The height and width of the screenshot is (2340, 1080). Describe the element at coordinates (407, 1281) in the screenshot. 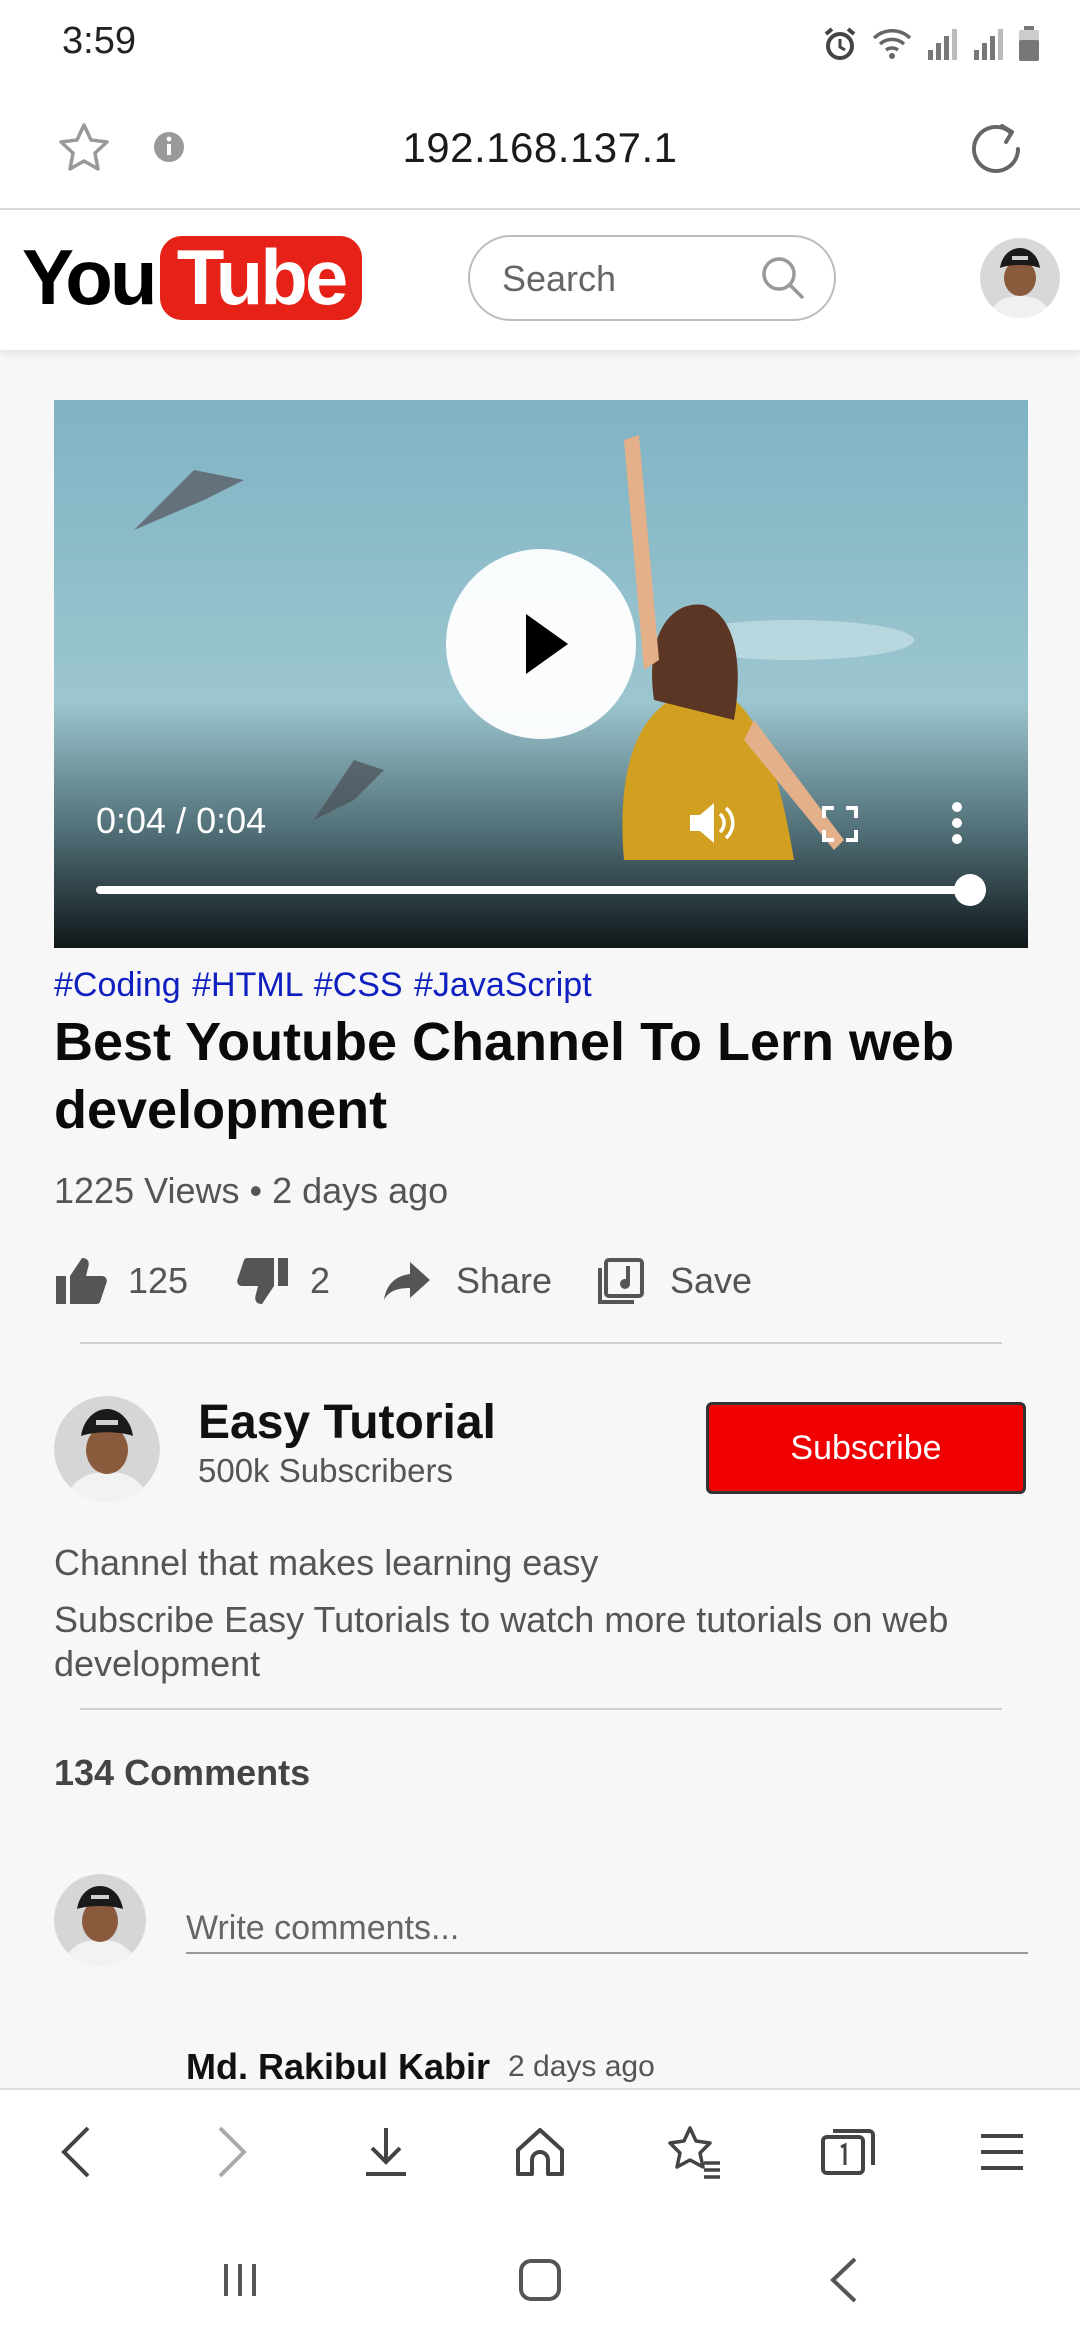

I see `share-icon` at that location.